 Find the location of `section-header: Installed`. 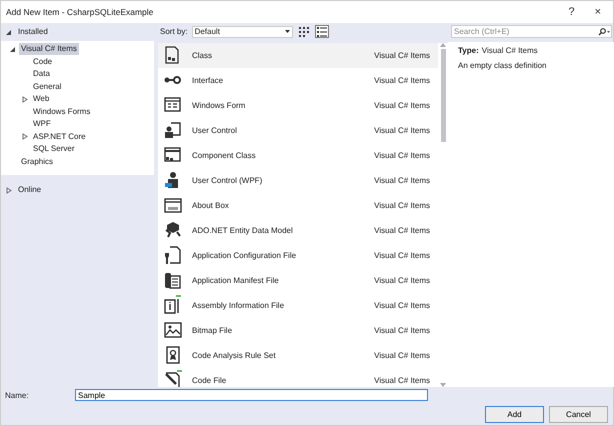

section-header: Installed is located at coordinates (33, 32).